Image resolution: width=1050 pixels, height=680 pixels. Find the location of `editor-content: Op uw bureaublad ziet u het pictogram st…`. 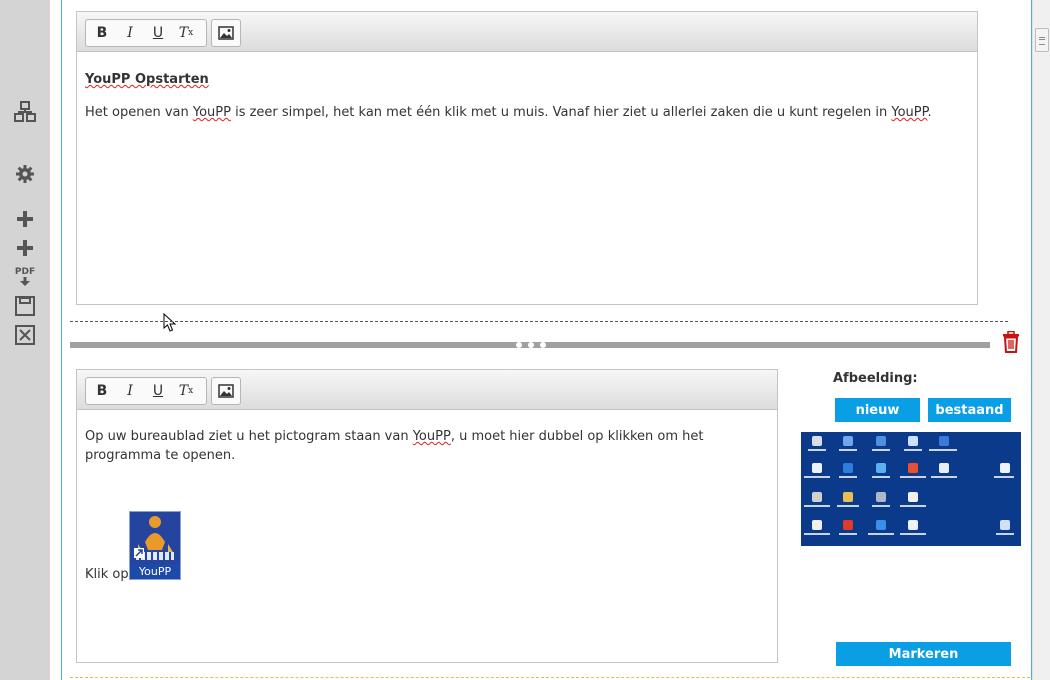

editor-content: Op uw bureaublad ziet u het pictogram st… is located at coordinates (427, 445).